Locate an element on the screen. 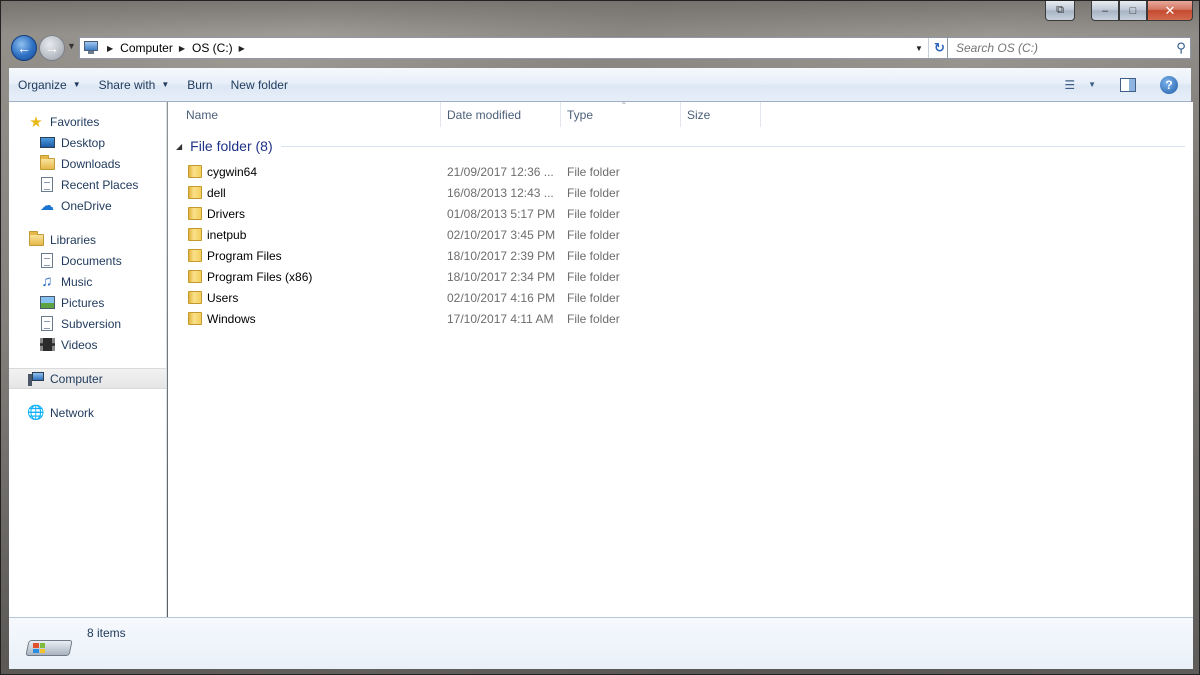 This screenshot has width=1200, height=675. burn-button: Burn is located at coordinates (199, 84).